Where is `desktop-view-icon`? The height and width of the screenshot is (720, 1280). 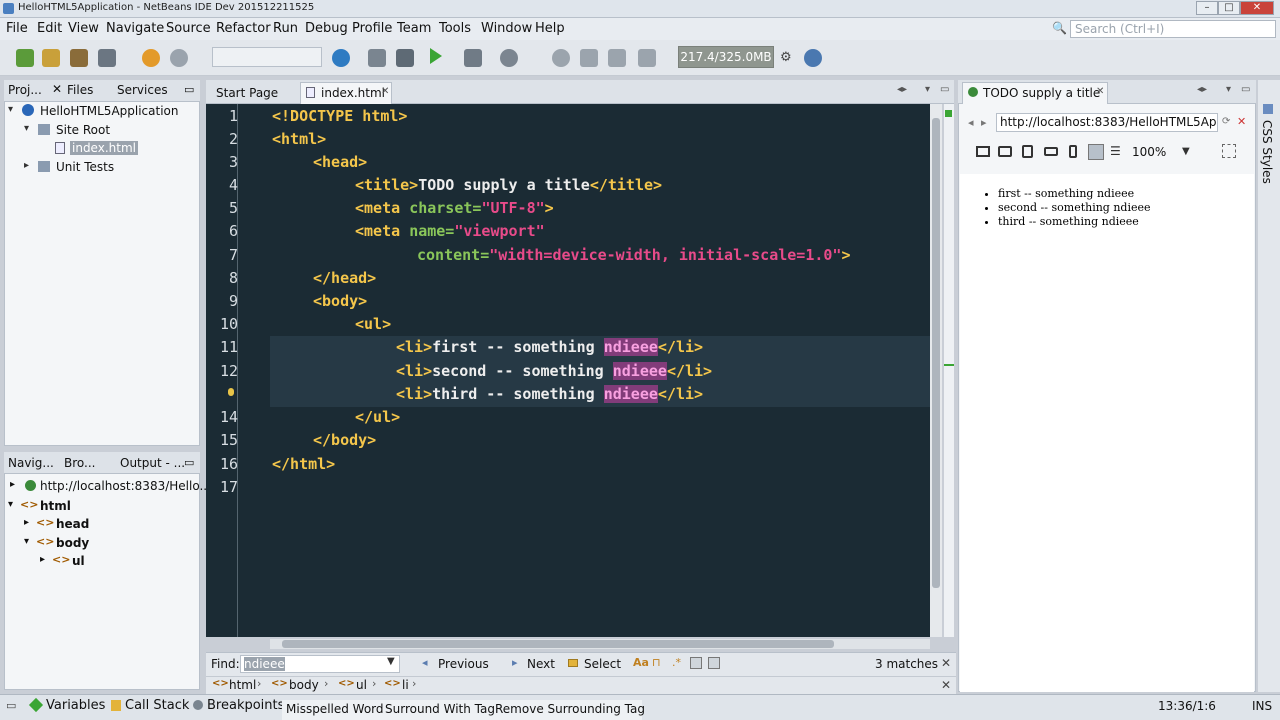
desktop-view-icon is located at coordinates (983, 151).